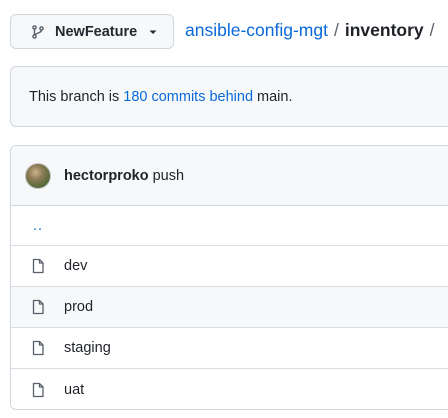 The image size is (448, 418). What do you see at coordinates (229, 307) in the screenshot?
I see `file-row-prod: prod` at bounding box center [229, 307].